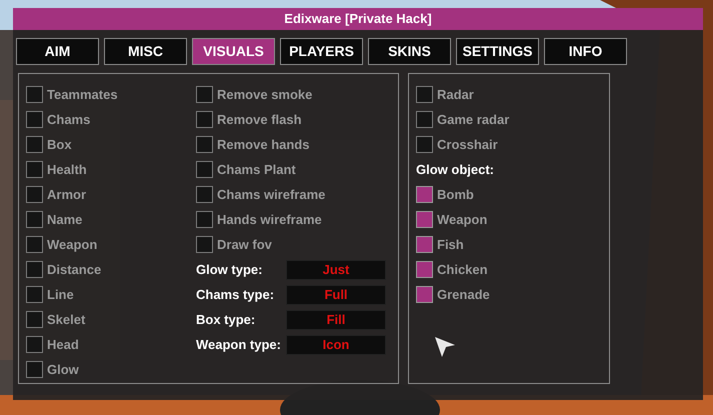 The width and height of the screenshot is (713, 415). What do you see at coordinates (455, 169) in the screenshot?
I see `section-heading: Glow object:` at bounding box center [455, 169].